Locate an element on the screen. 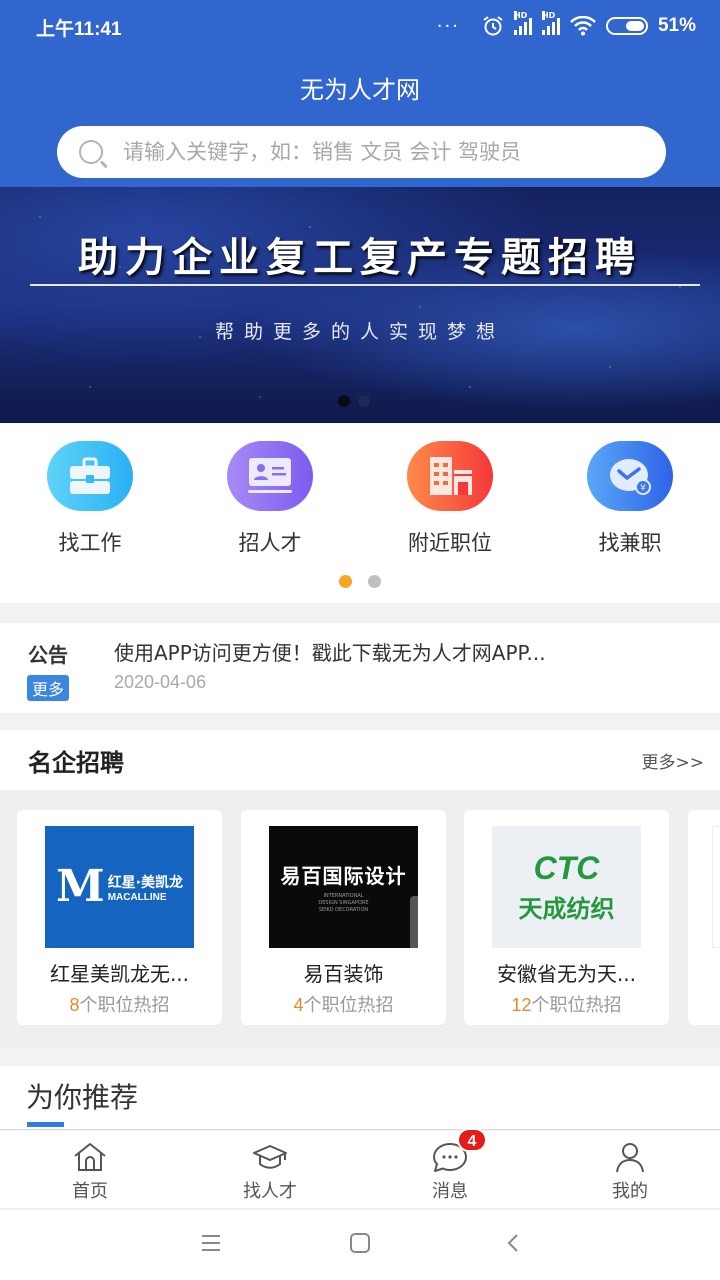 This screenshot has height=1280, width=720. quick-nav-label: 招人才 is located at coordinates (270, 543).